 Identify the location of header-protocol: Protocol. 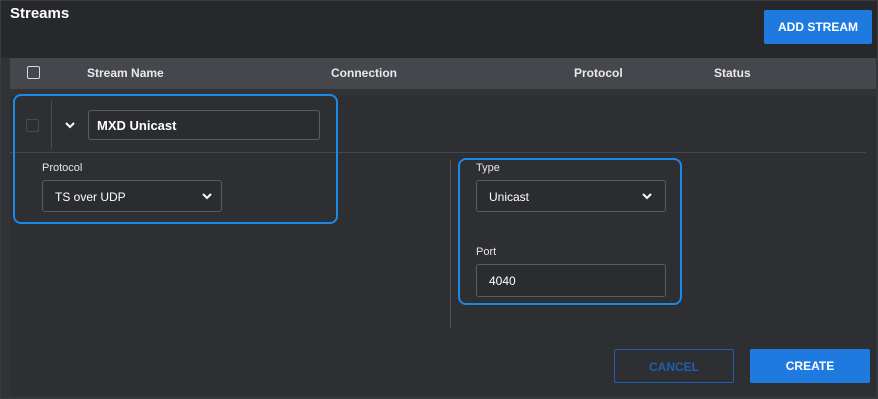
(598, 73).